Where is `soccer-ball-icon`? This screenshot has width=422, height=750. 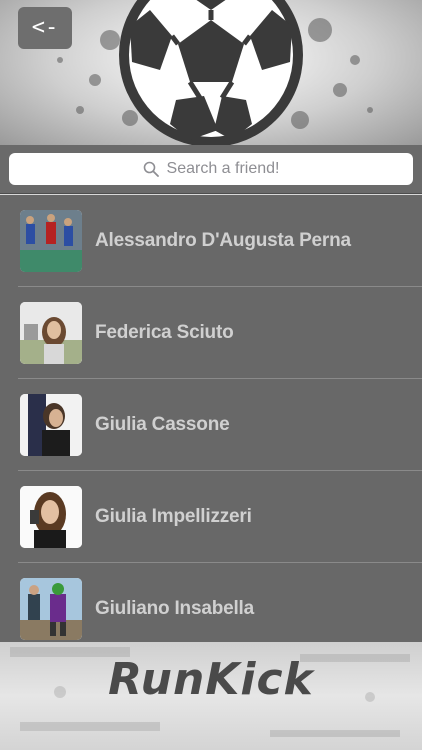
soccer-ball-icon is located at coordinates (211, 72).